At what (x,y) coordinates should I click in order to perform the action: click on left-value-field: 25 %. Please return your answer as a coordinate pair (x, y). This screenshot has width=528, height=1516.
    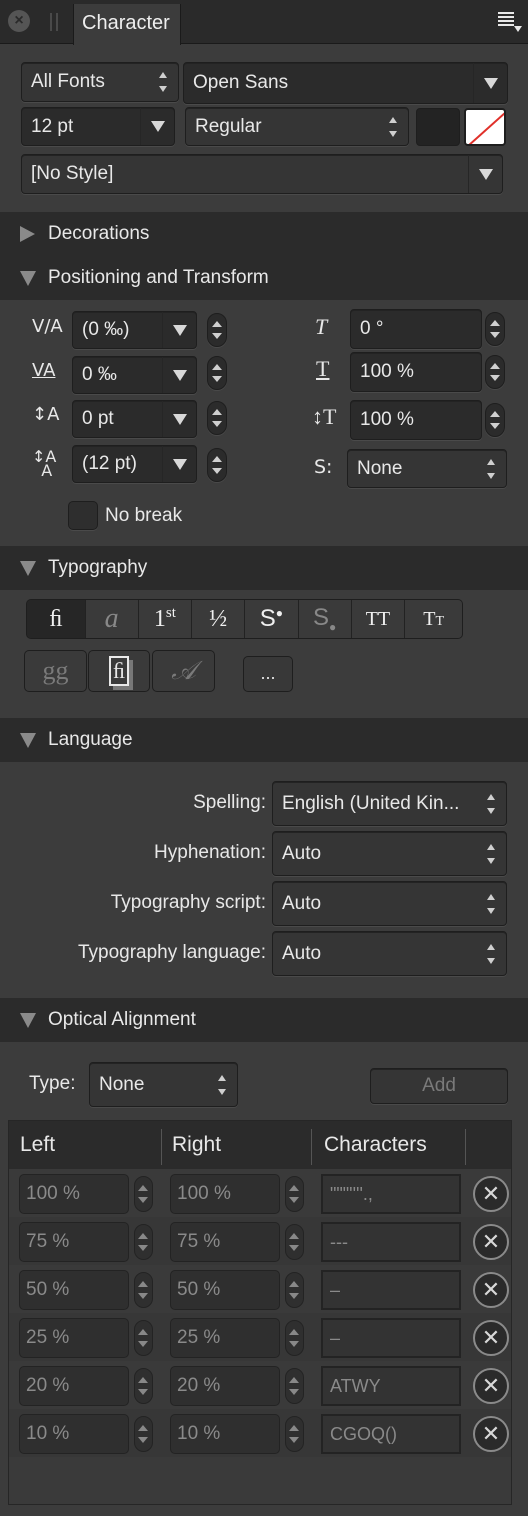
    Looking at the image, I should click on (74, 1338).